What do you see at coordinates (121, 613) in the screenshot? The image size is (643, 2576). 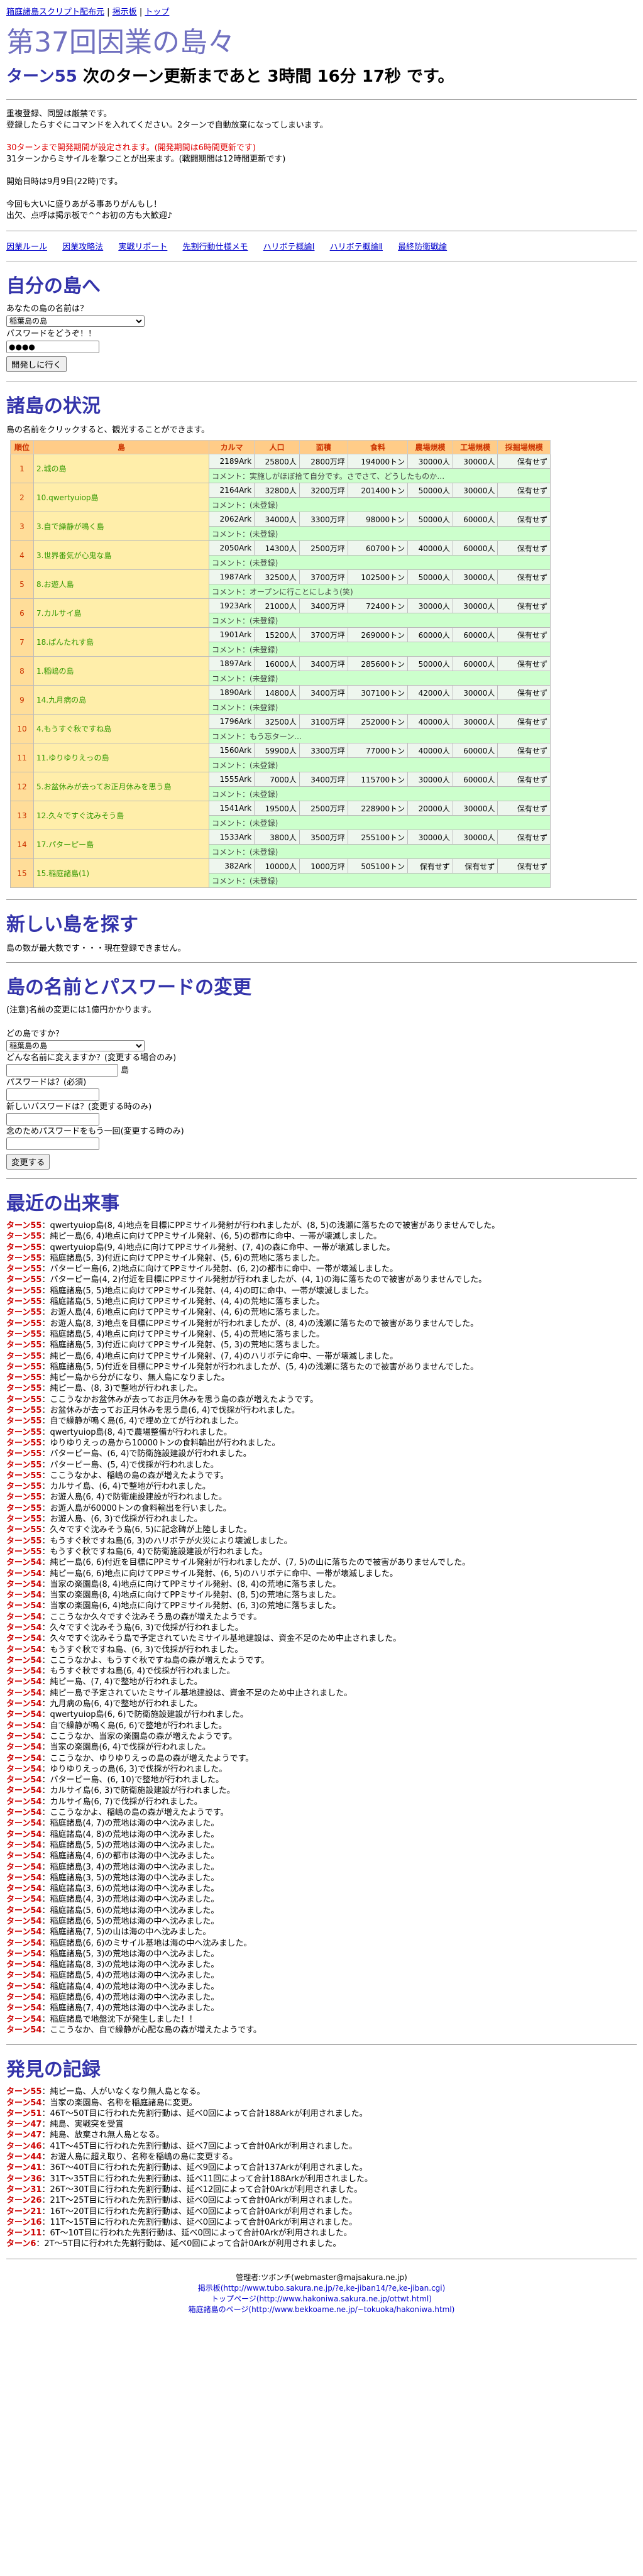 I see `island-name-link: 7.カルサイ島` at bounding box center [121, 613].